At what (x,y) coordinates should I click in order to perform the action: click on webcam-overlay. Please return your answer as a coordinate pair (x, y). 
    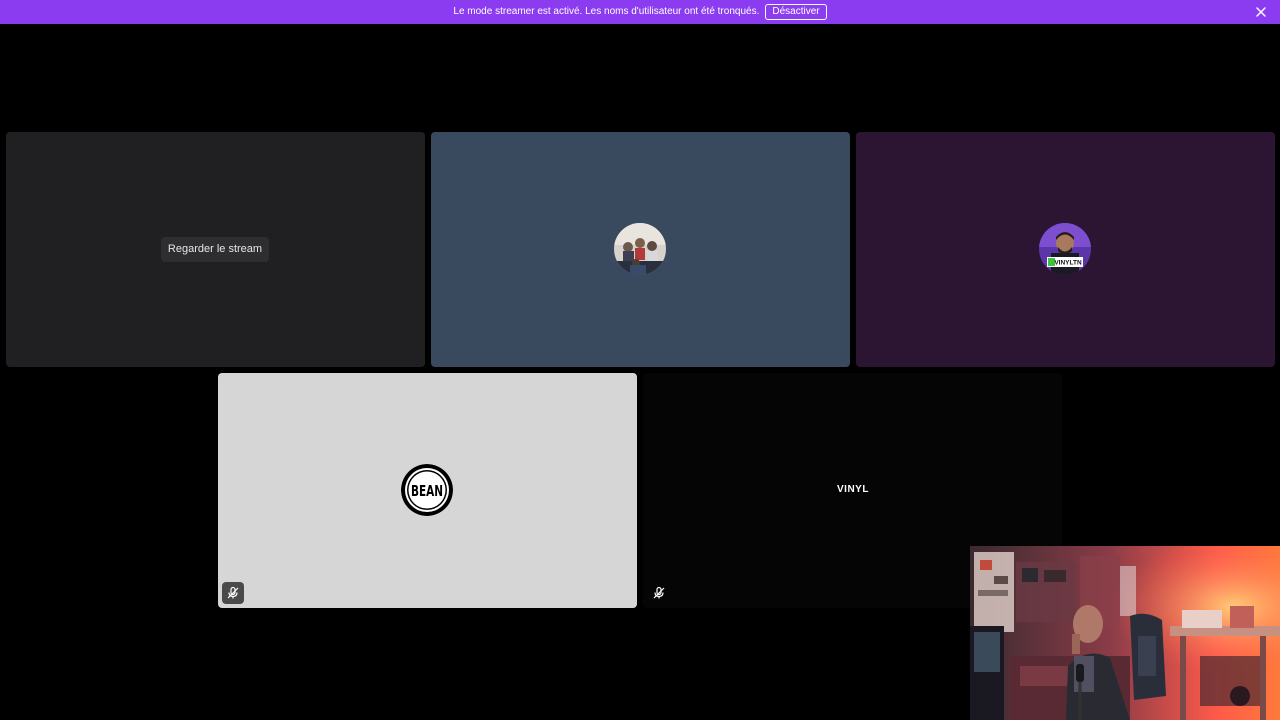
    Looking at the image, I should click on (1125, 633).